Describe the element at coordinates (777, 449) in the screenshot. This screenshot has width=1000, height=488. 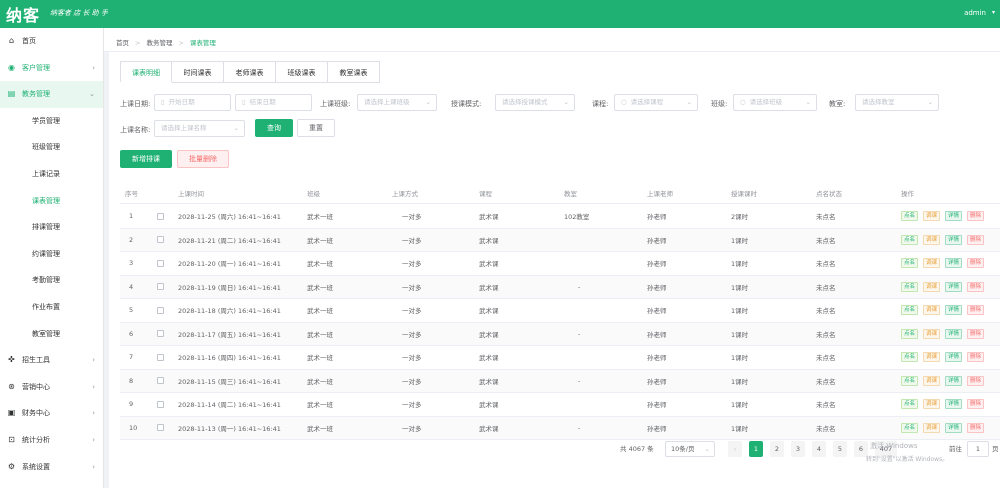
I see `page-2: 2` at that location.